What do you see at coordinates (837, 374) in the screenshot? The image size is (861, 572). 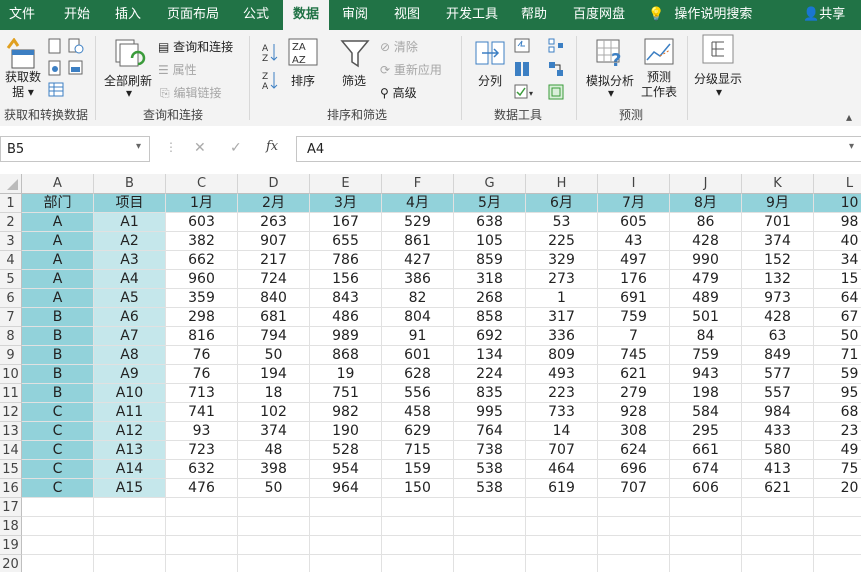 I see `cell-L10: 59` at bounding box center [837, 374].